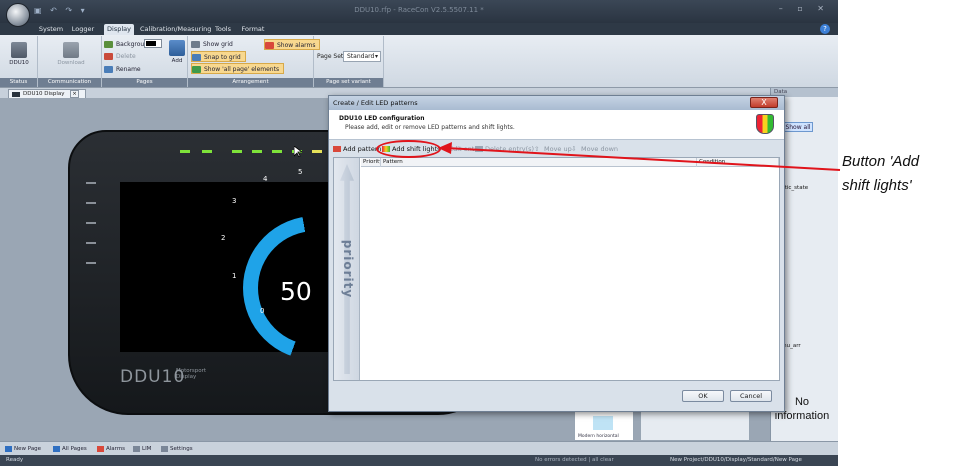 The height and width of the screenshot is (466, 956). What do you see at coordinates (253, 29) in the screenshot?
I see `tab-format: Format` at bounding box center [253, 29].